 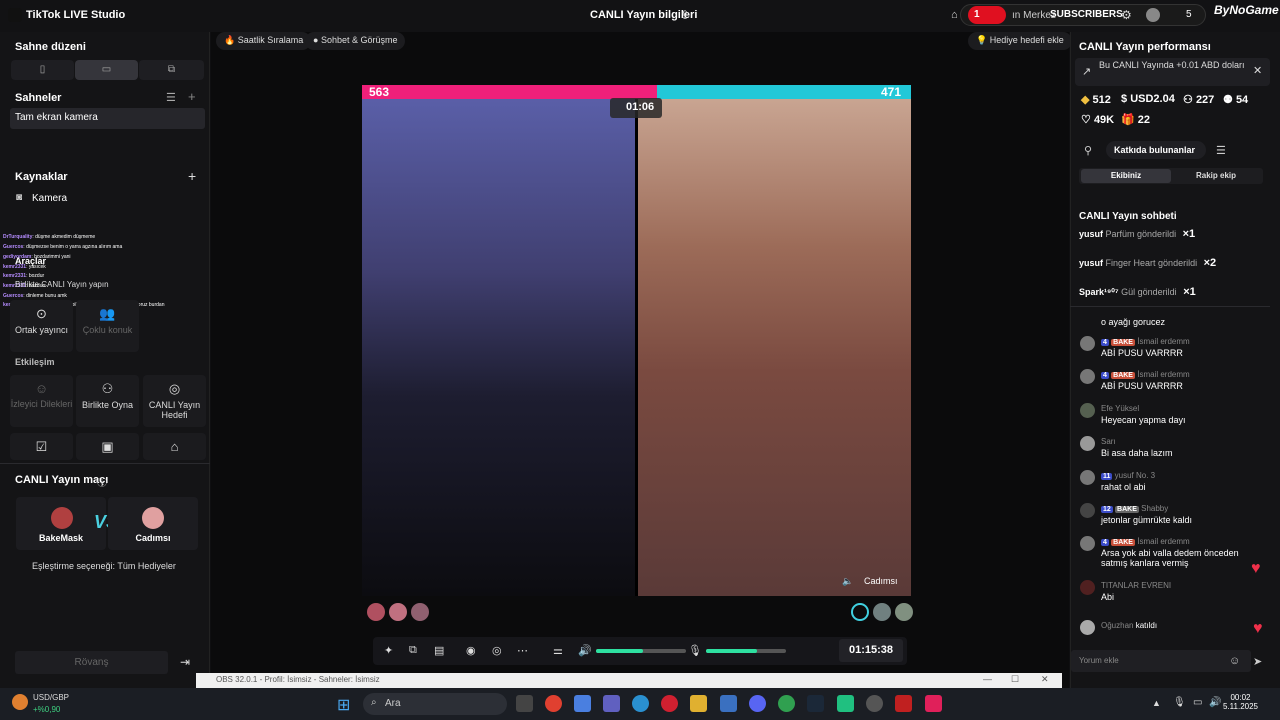 I want to click on add-scene-icon: +, so click(x=192, y=96).